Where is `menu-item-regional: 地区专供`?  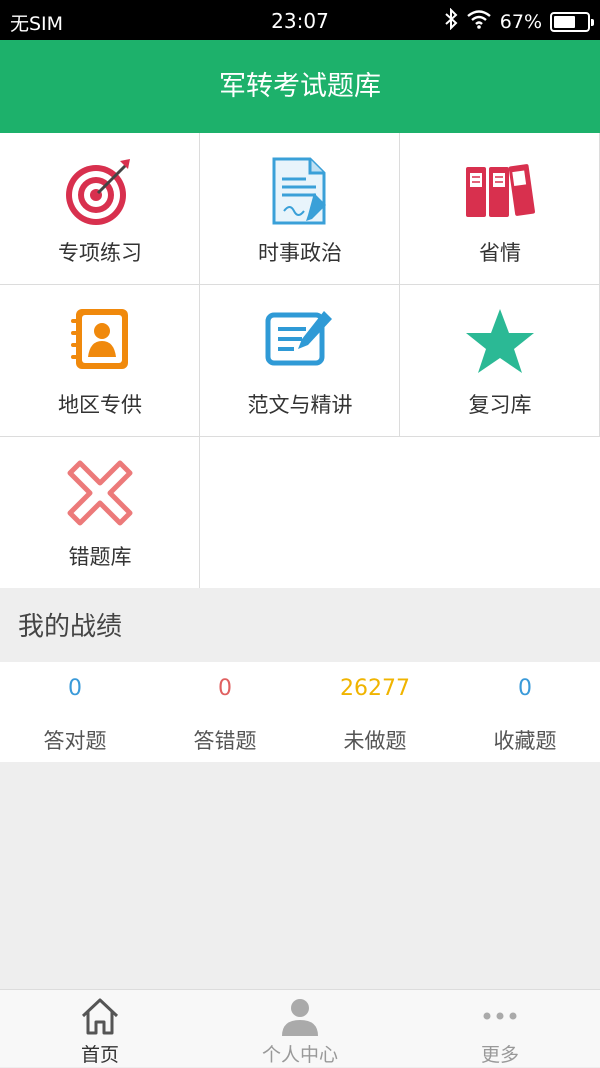 menu-item-regional: 地区专供 is located at coordinates (100, 361).